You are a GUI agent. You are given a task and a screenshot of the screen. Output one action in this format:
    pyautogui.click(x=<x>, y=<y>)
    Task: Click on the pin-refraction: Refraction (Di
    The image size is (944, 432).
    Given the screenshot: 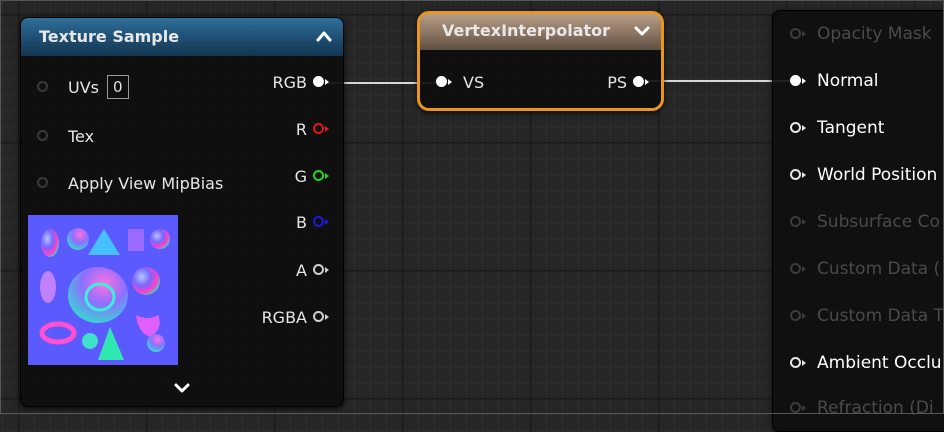 What is the action you would take?
    pyautogui.click(x=862, y=408)
    